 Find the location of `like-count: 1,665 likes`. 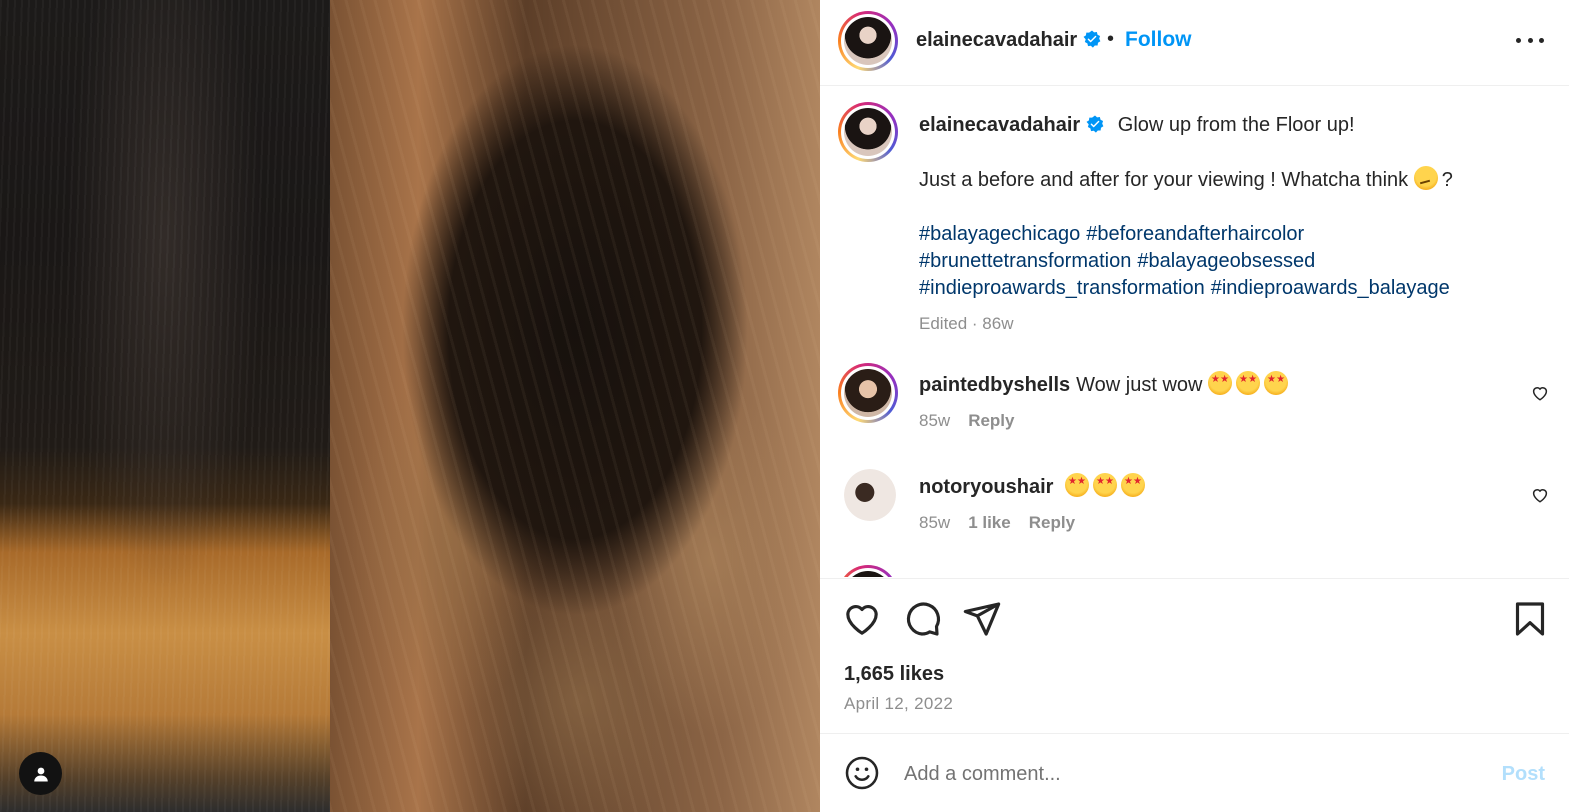

like-count: 1,665 likes is located at coordinates (894, 674).